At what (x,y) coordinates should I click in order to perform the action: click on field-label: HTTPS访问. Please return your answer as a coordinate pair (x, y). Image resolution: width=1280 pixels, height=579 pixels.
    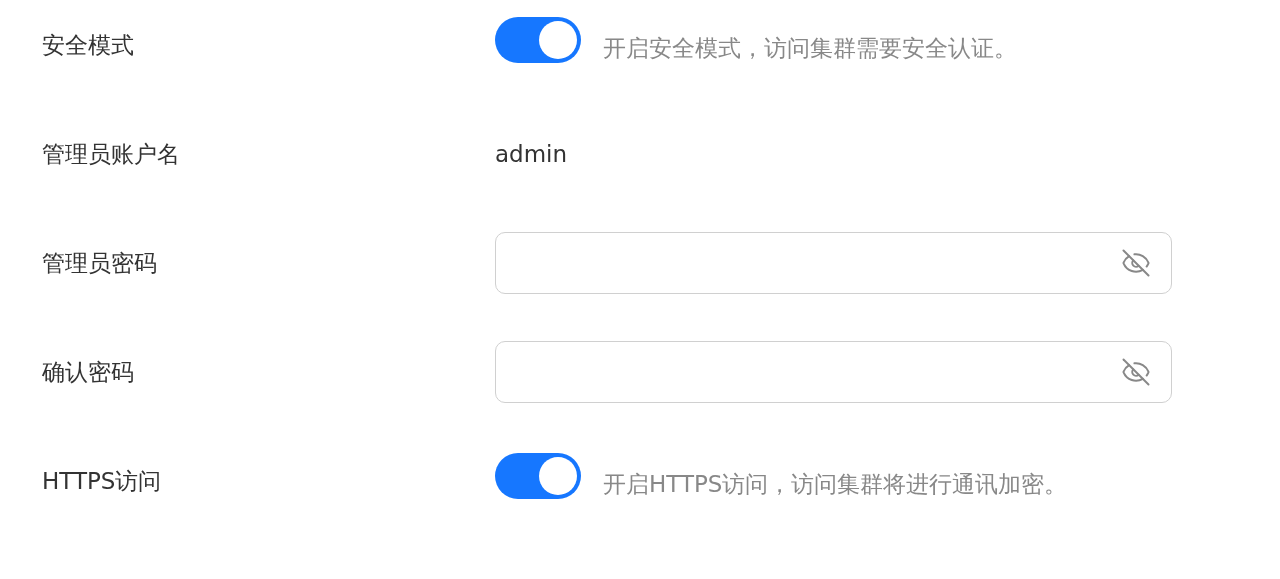
    Looking at the image, I should click on (102, 481).